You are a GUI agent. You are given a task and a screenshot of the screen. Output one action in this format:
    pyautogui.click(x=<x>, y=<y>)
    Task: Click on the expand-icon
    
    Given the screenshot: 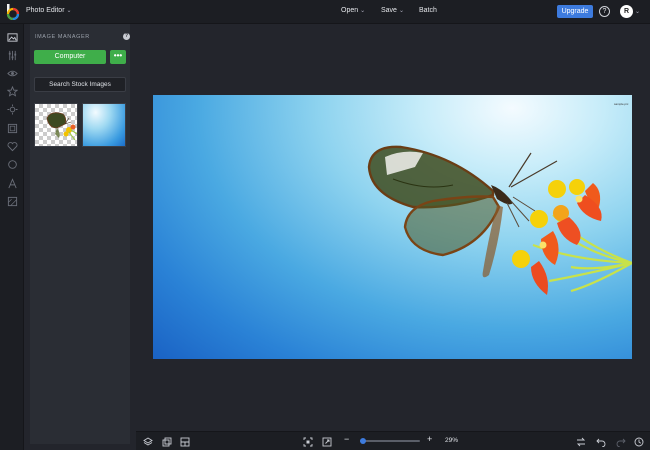 What is the action you would take?
    pyautogui.click(x=326, y=441)
    